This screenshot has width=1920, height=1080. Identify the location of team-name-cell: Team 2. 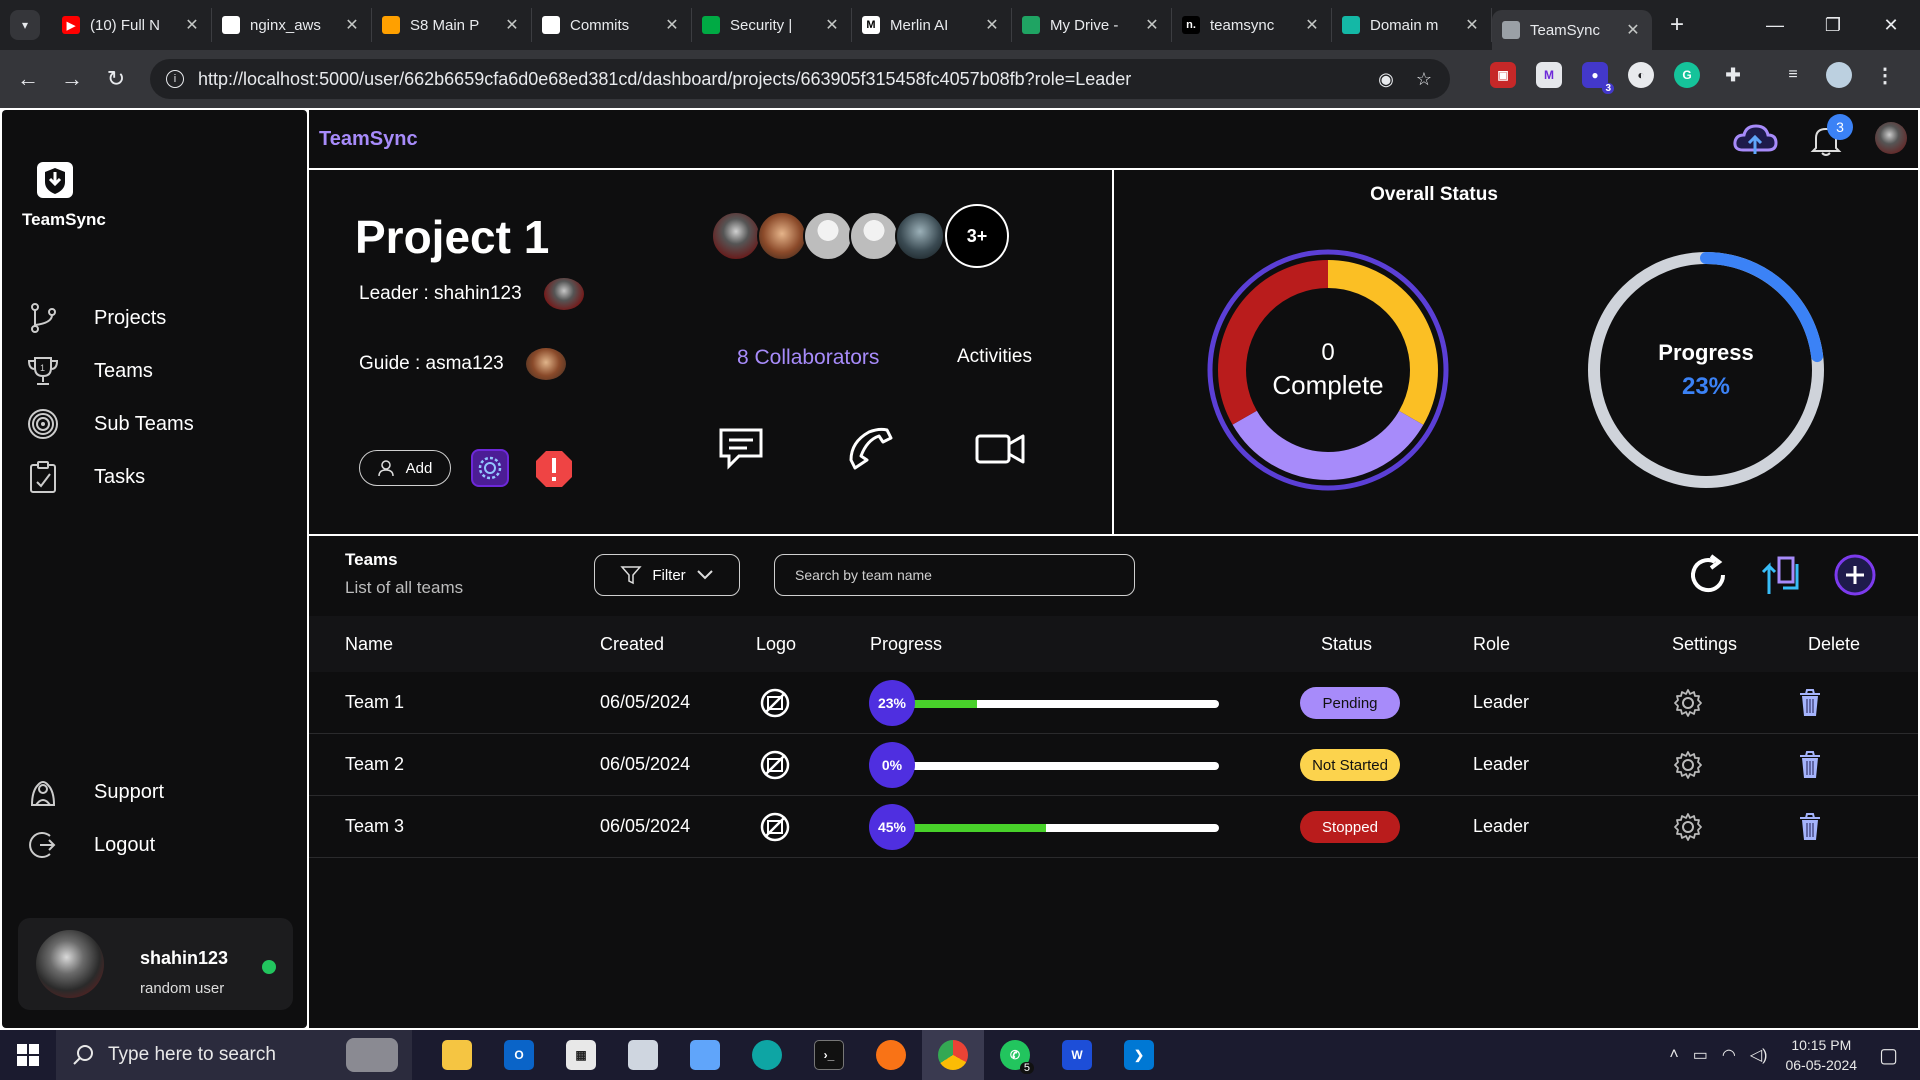
(374, 764).